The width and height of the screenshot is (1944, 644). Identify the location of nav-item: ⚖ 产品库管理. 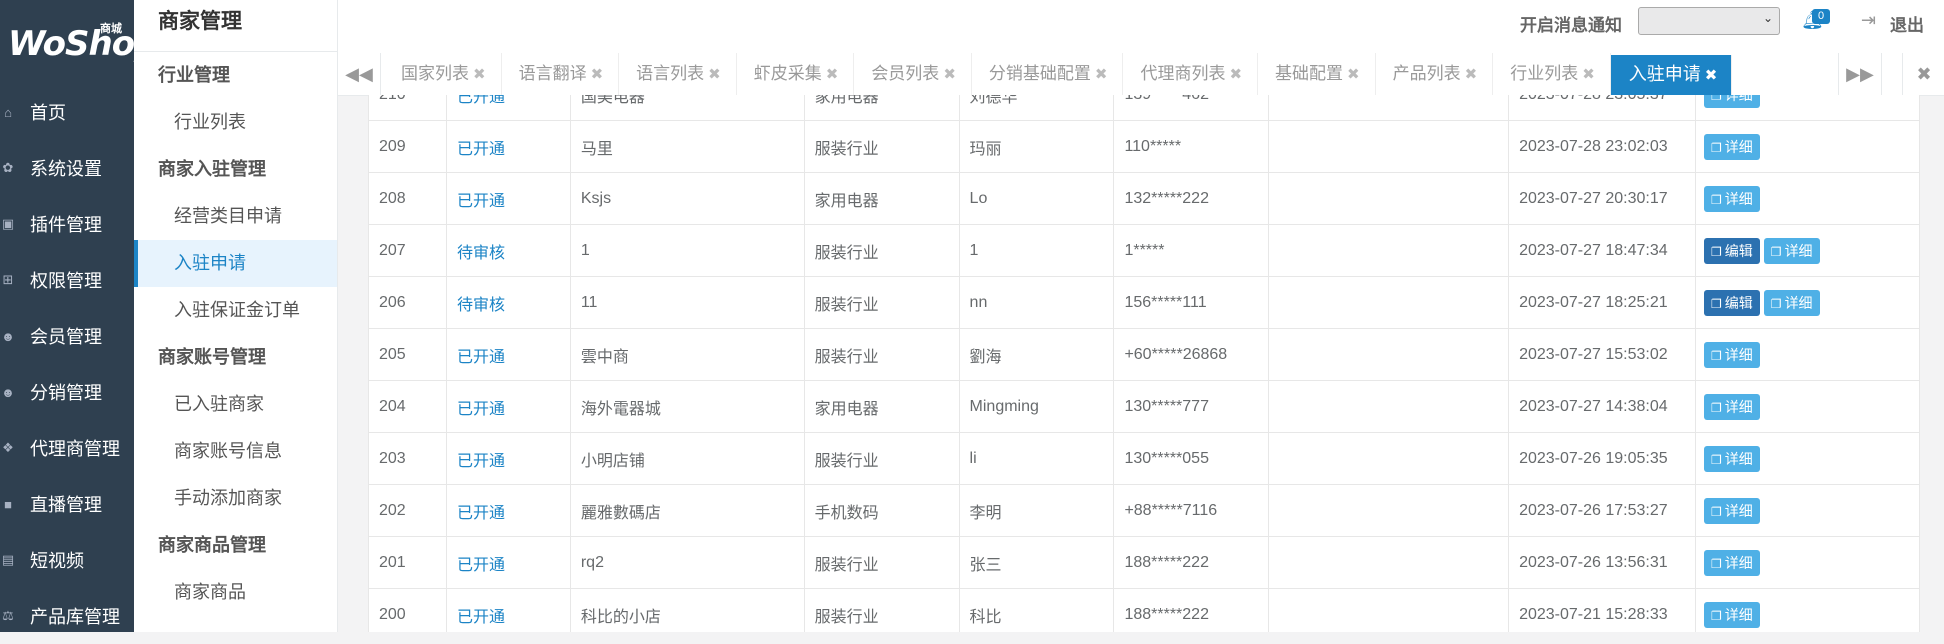
(67, 616).